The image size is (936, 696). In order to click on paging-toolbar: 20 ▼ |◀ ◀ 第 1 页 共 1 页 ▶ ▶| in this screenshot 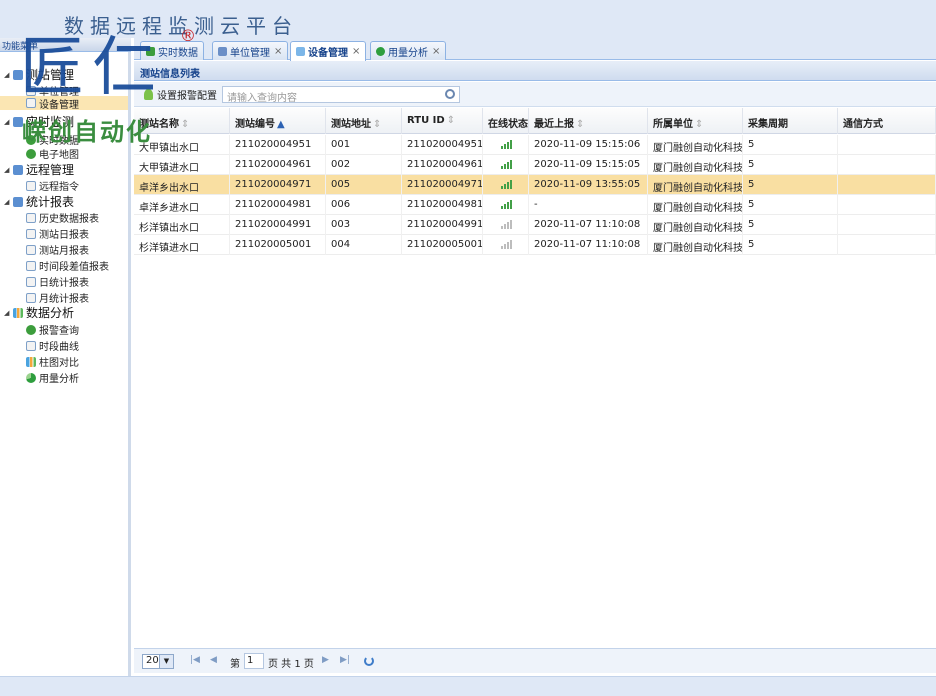, I will do `click(535, 660)`.